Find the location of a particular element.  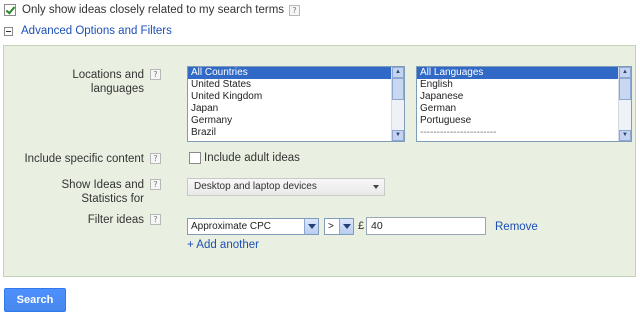

related-terms-checkbox is located at coordinates (10, 10).